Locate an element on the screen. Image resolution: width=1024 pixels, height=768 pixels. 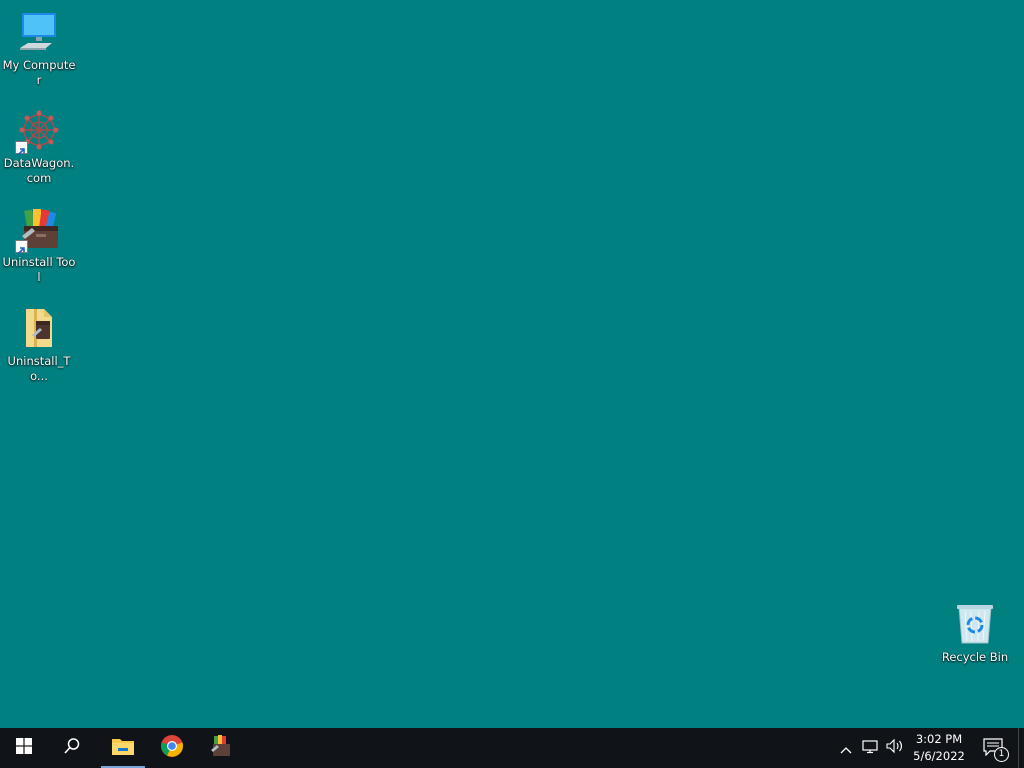
speaker-icon is located at coordinates (895, 748).